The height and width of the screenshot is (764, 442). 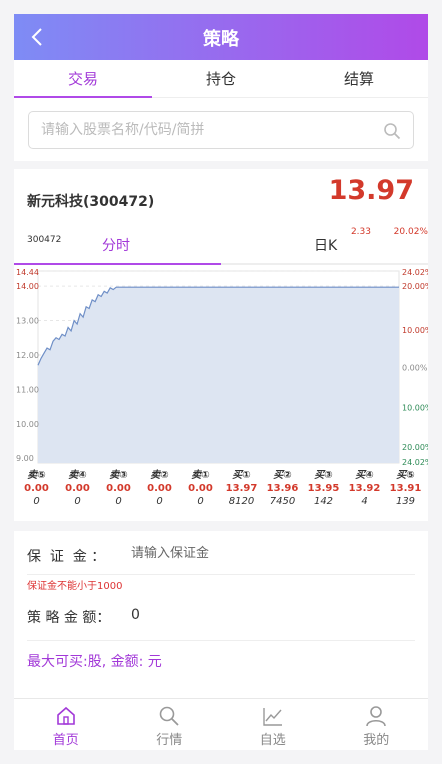 I want to click on chart-tab-bar: 300472 分时 日K 2.33 20.02%, so click(x=221, y=243).